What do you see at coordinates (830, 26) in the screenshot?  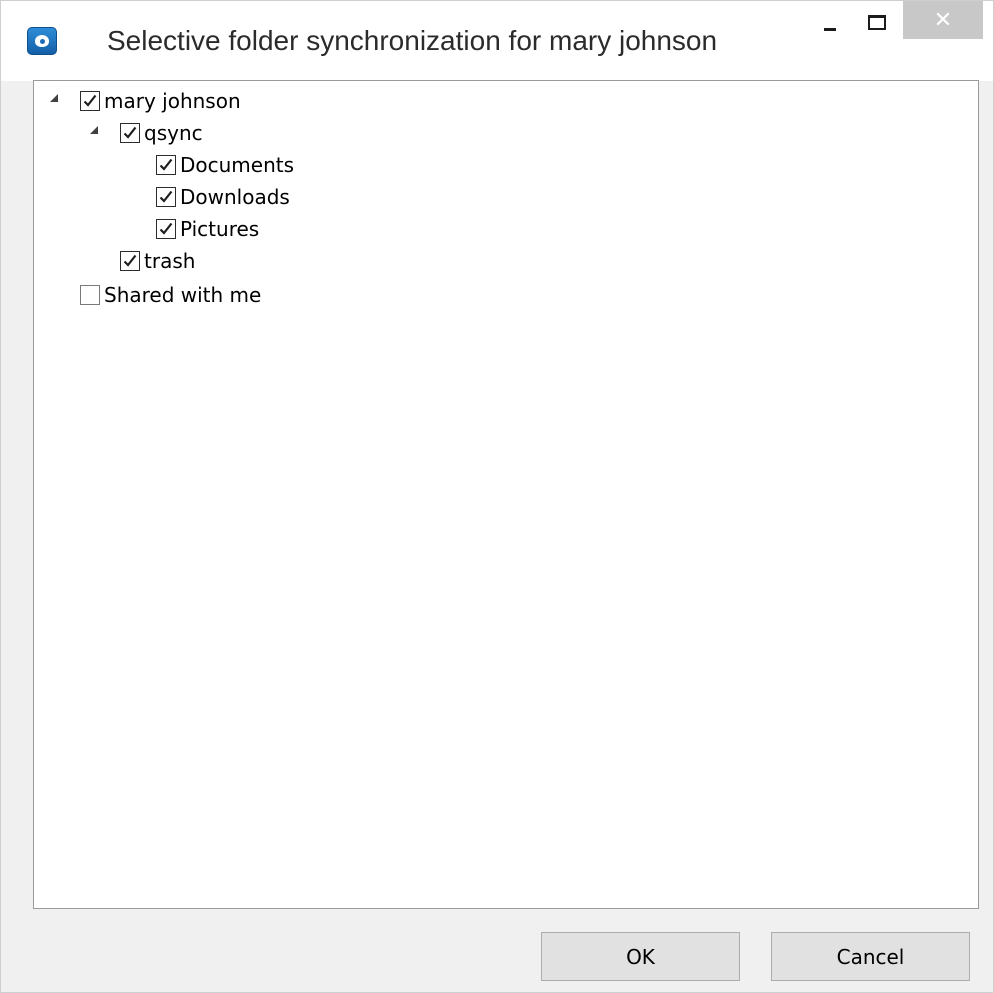 I see `minimize-button` at bounding box center [830, 26].